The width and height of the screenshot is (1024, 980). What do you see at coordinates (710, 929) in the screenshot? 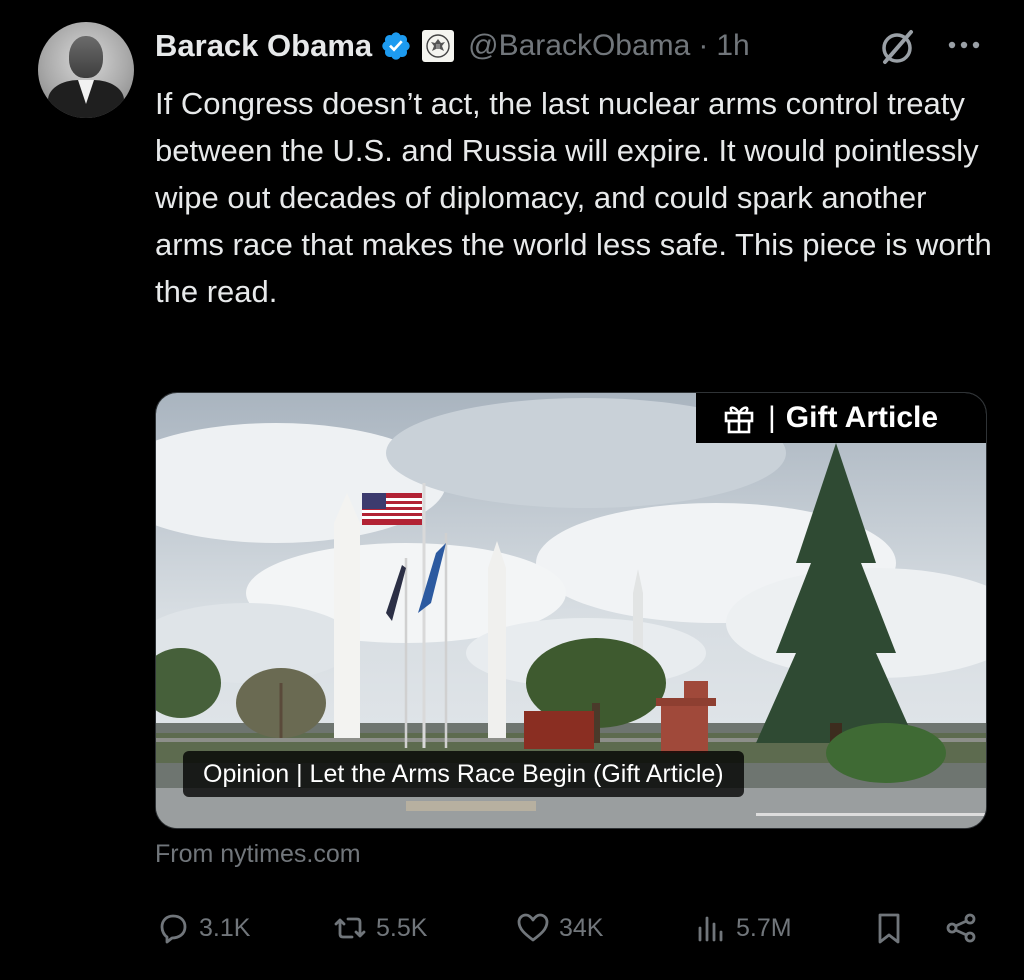
I see `views-icon` at bounding box center [710, 929].